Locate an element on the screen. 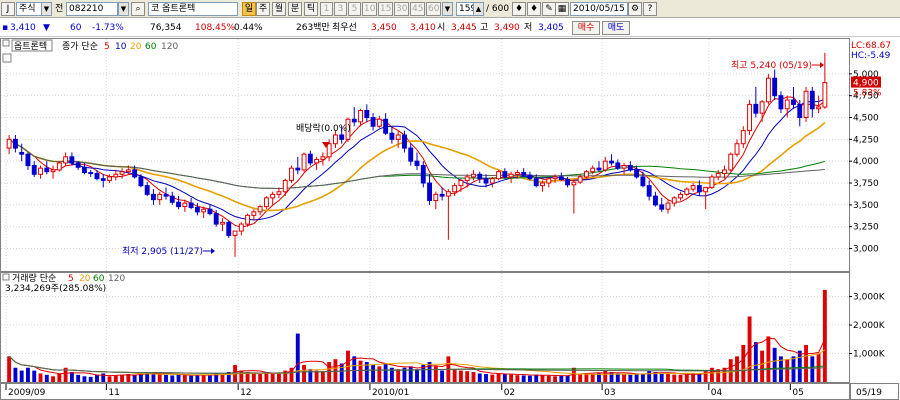 Image resolution: width=900 pixels, height=400 pixels. calendar-icon: ▦ is located at coordinates (562, 9).